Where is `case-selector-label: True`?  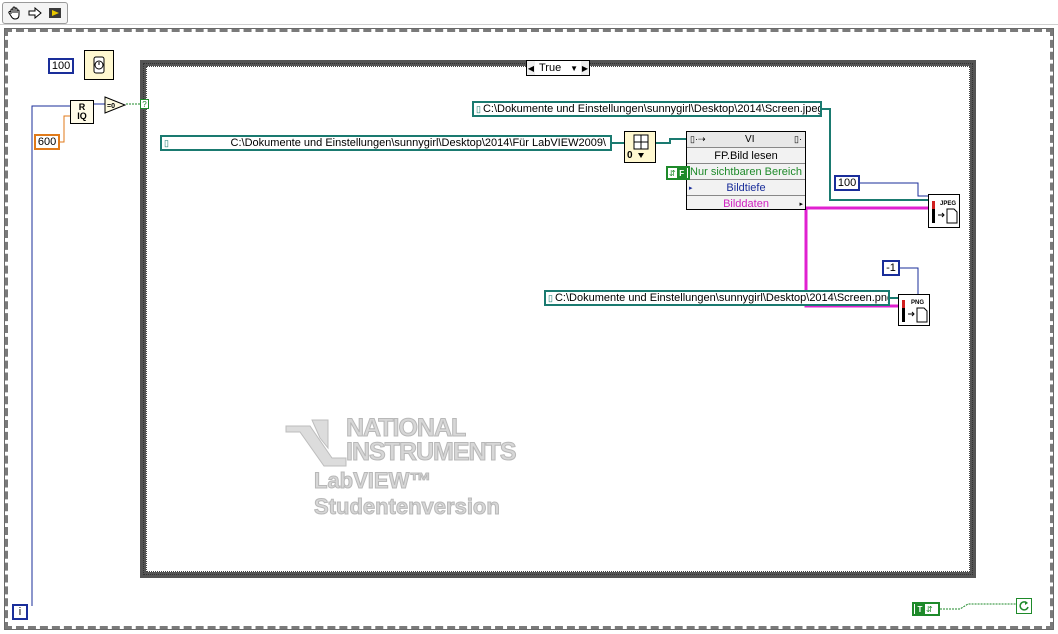
case-selector-label: True is located at coordinates (550, 68).